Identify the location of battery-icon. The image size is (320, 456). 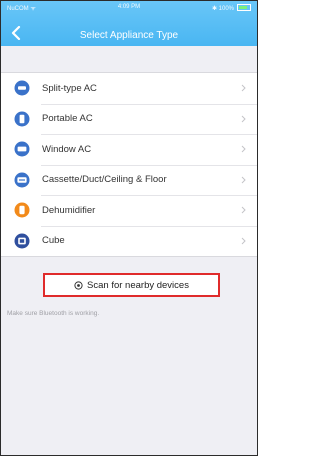
(244, 7).